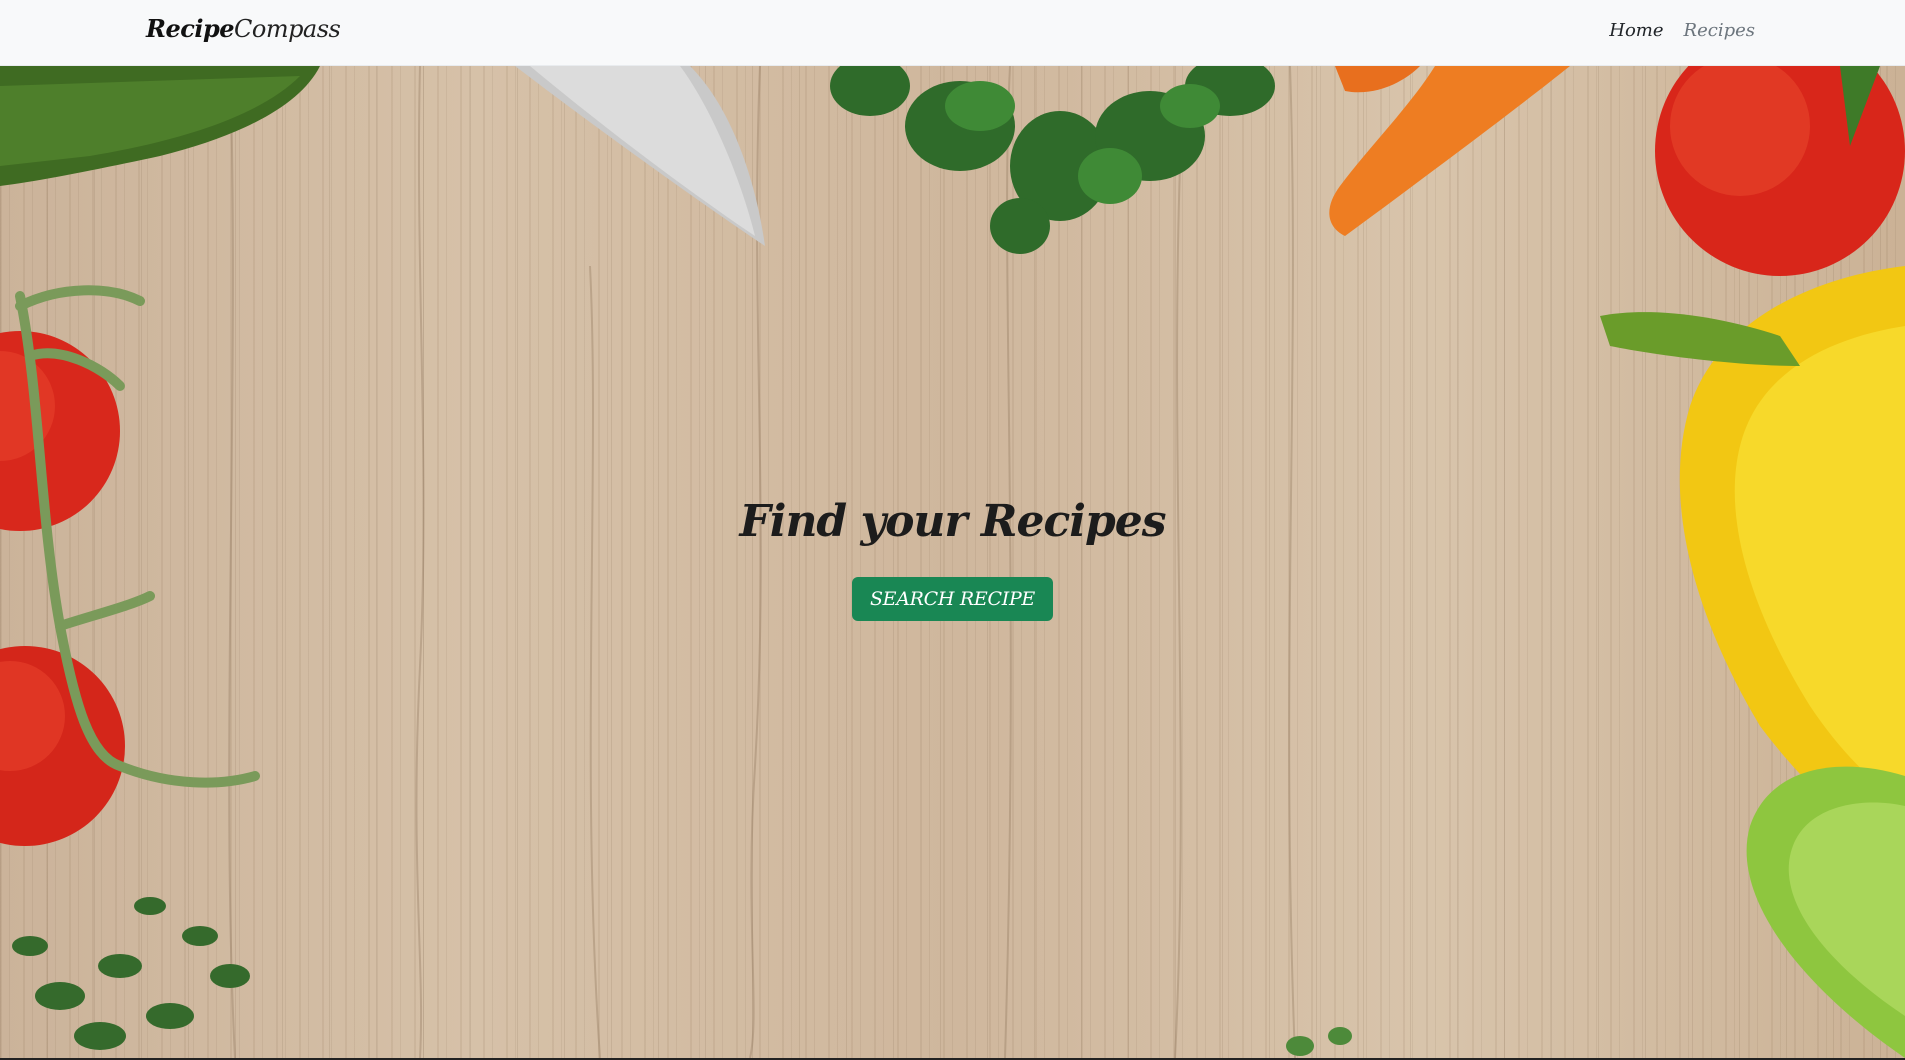  I want to click on brand-logo: RecipeCompass, so click(243, 28).